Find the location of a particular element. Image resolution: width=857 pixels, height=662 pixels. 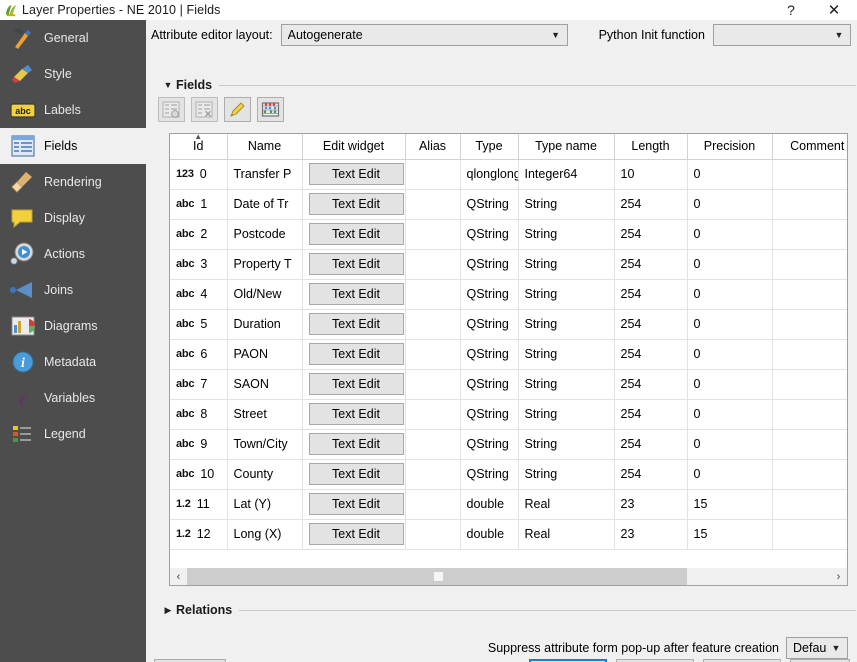

cell-name: Old/New is located at coordinates (265, 294).